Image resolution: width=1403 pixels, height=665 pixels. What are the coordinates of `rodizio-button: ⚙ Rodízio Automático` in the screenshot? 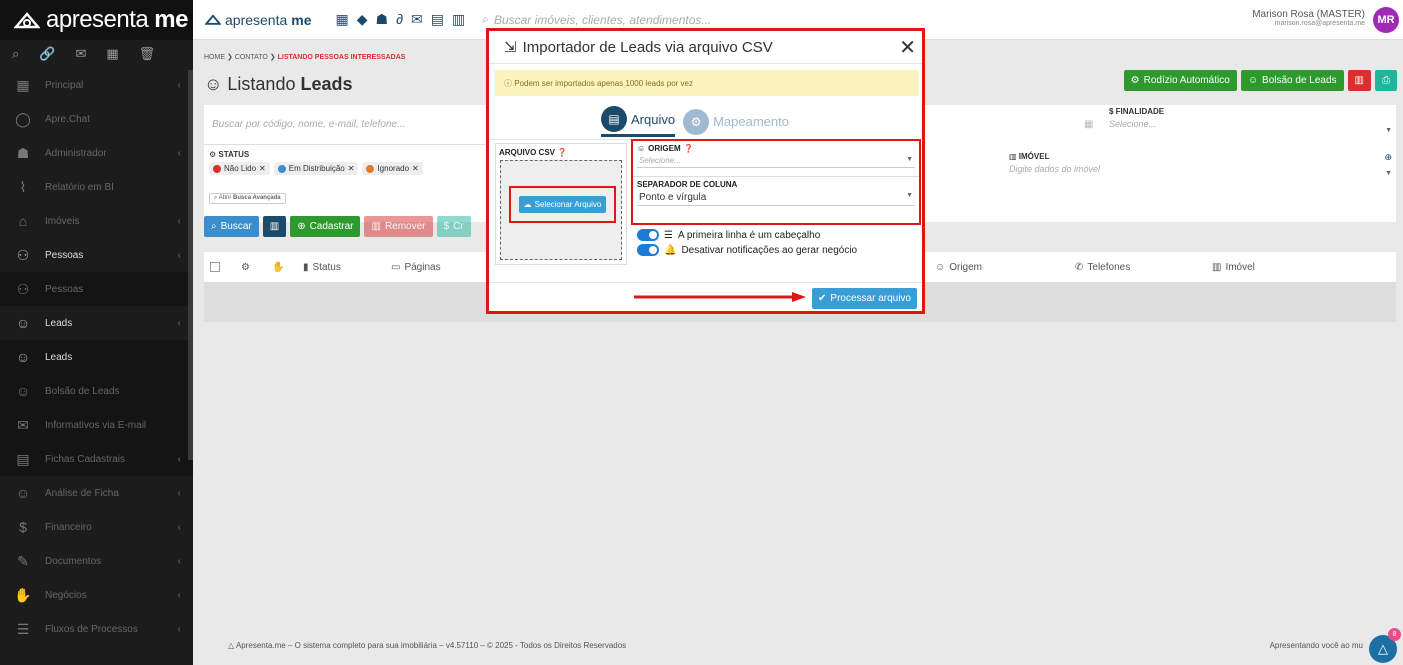 It's located at (1180, 80).